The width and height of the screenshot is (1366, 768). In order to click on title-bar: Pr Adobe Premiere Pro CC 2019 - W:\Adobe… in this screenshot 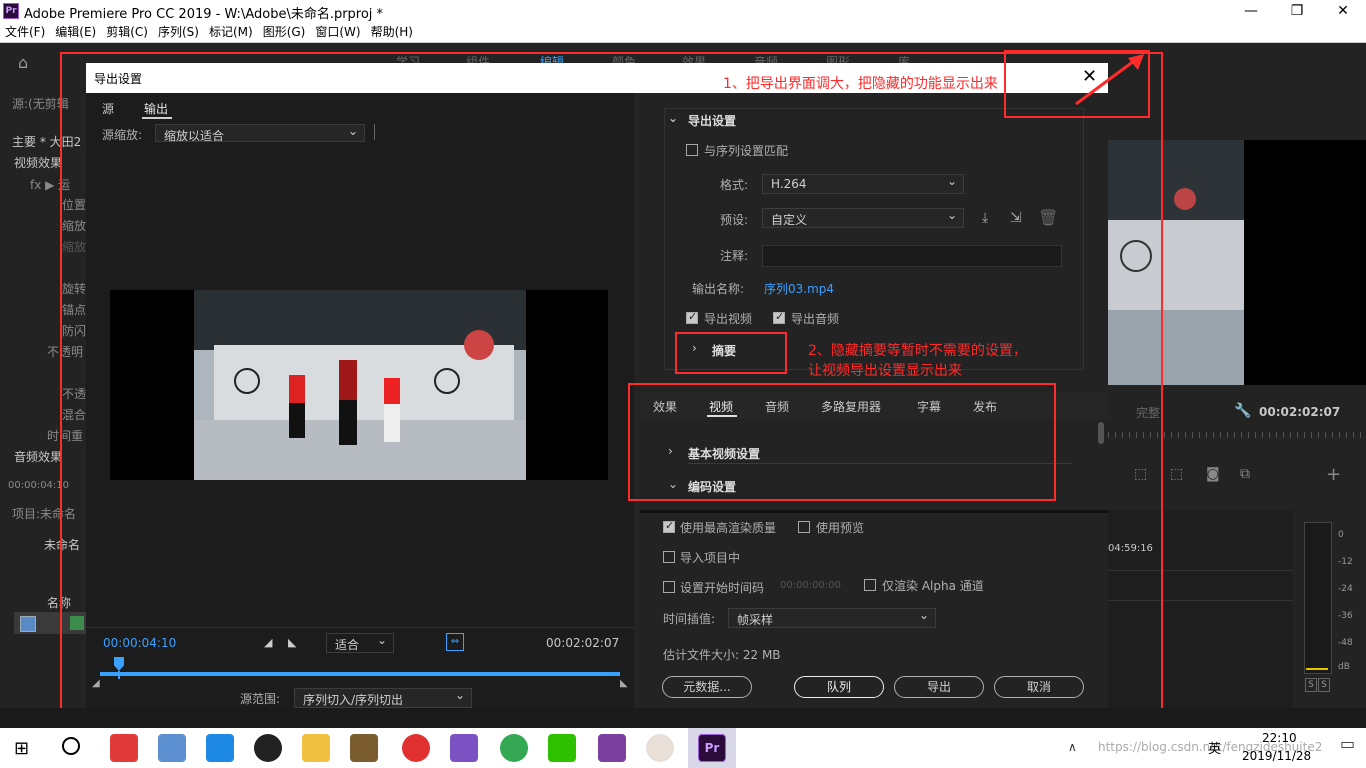, I will do `click(683, 11)`.